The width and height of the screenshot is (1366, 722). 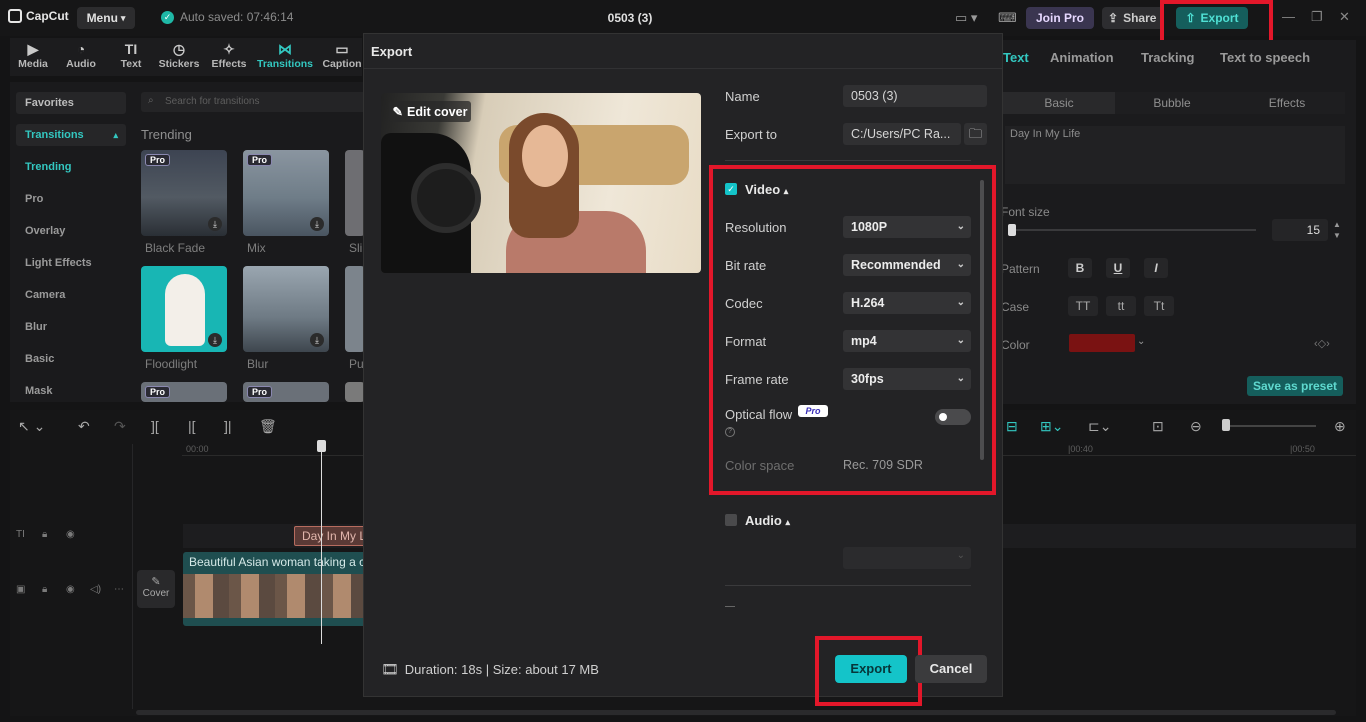 I want to click on shortcuts-icon: ⌨, so click(x=1007, y=18).